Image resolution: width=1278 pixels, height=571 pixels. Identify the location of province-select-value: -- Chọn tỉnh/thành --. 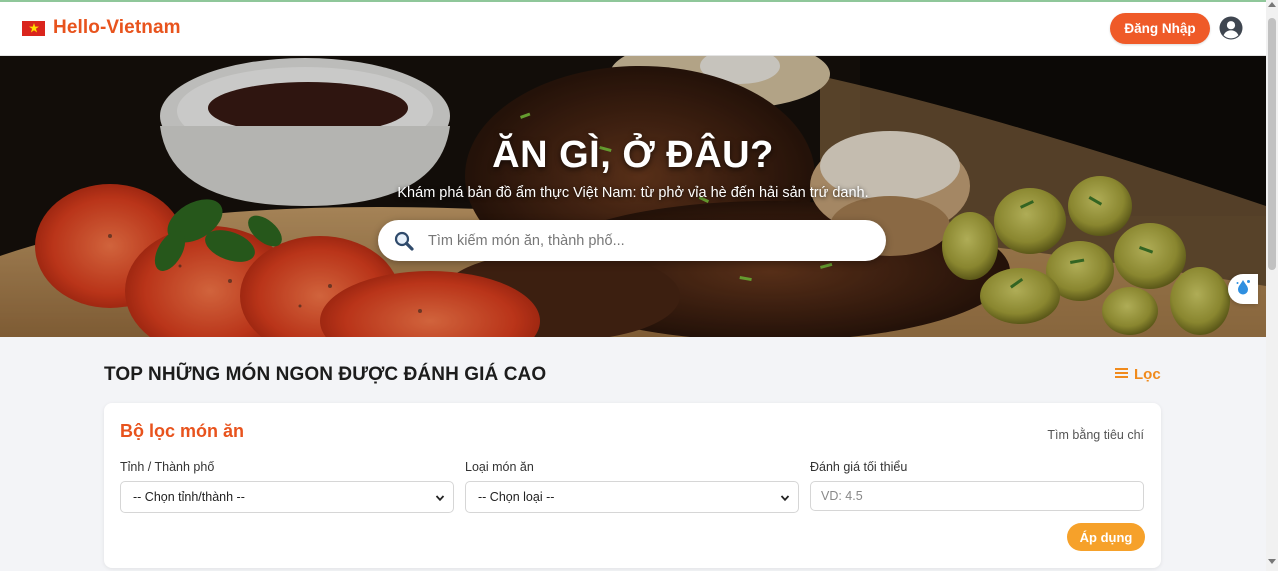
(189, 497).